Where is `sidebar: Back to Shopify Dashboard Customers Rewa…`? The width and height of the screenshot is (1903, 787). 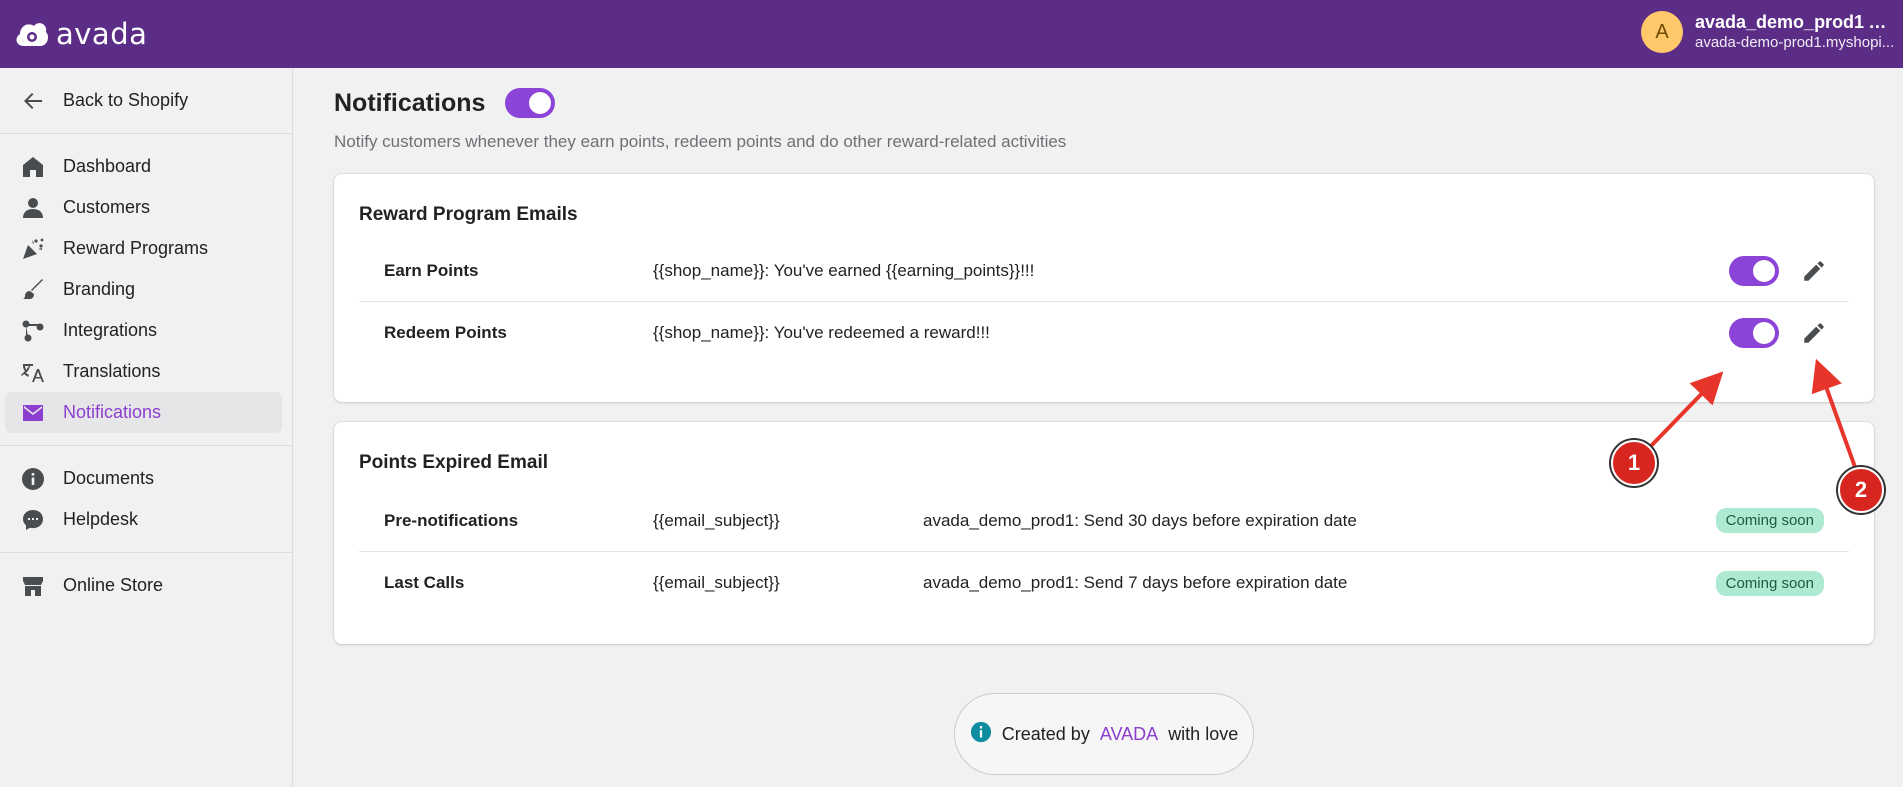
sidebar: Back to Shopify Dashboard Customers Rewa… is located at coordinates (146, 427).